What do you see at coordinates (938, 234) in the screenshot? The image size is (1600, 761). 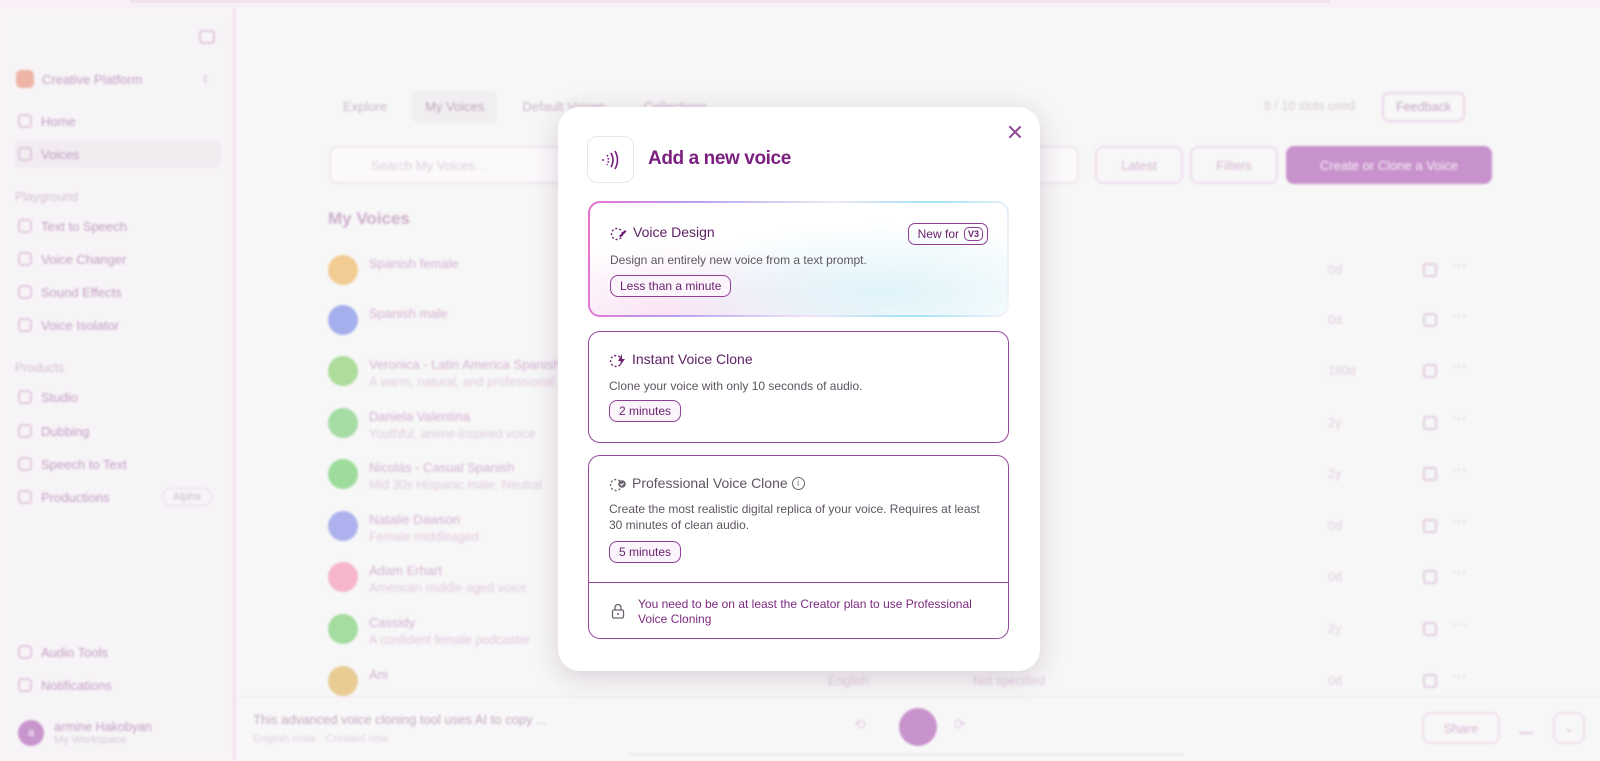 I see `badge-text: New for` at bounding box center [938, 234].